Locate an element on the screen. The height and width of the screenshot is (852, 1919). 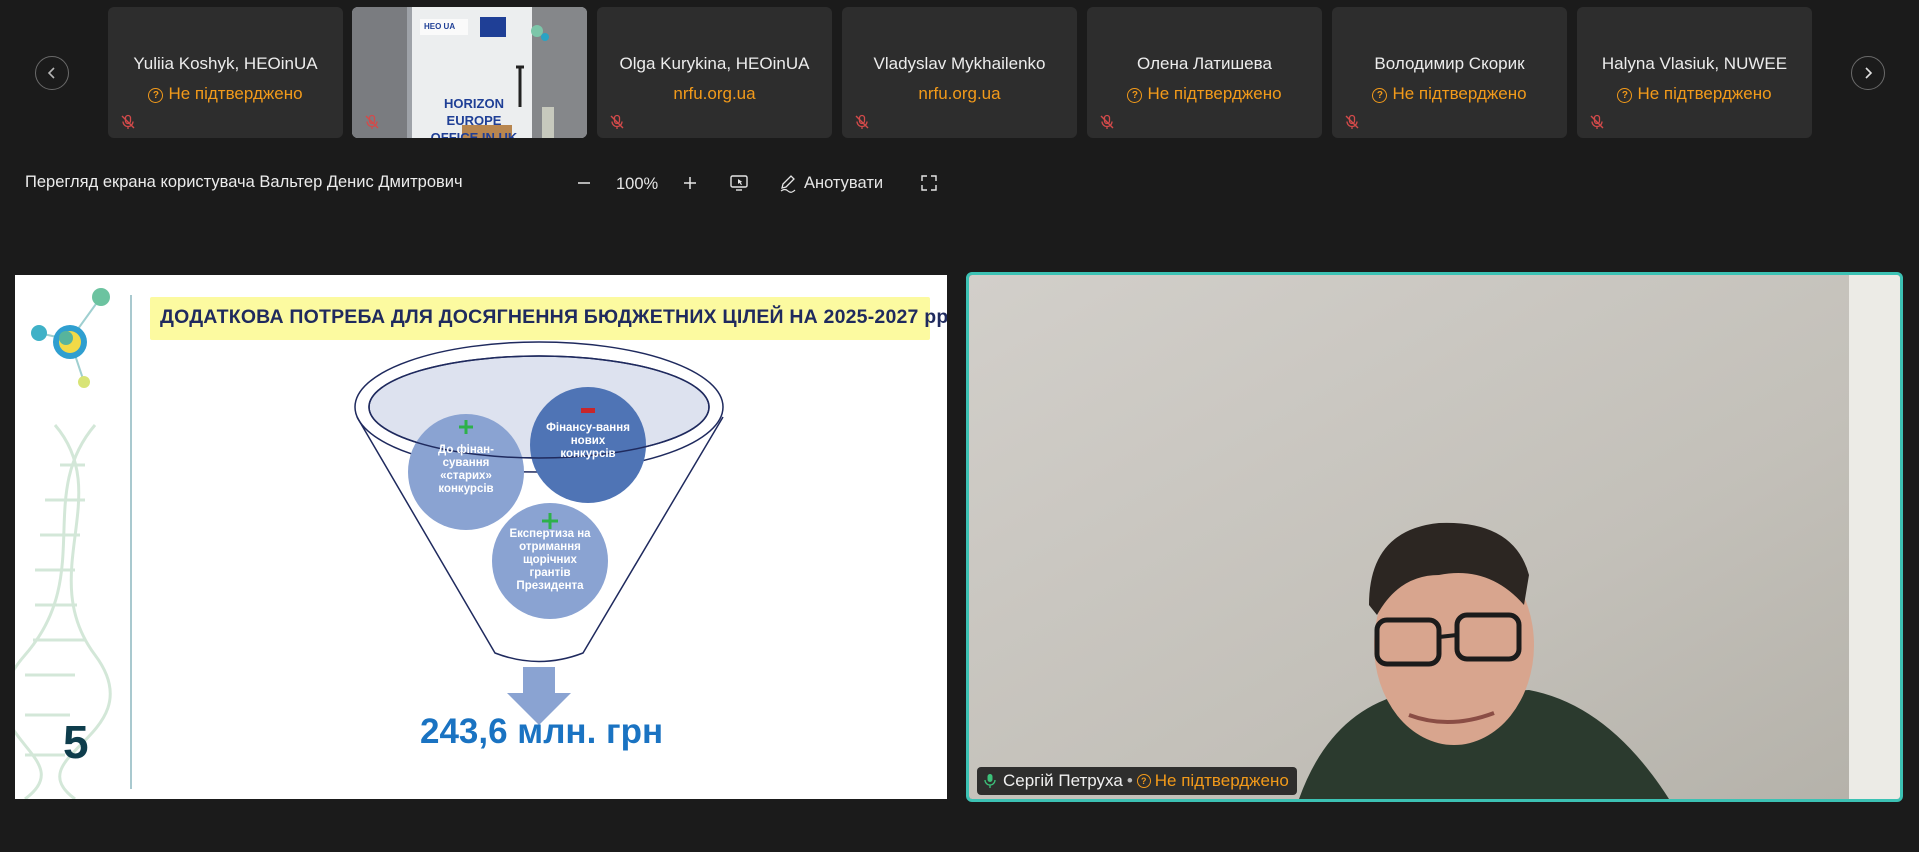
participant-name: Vladyslav Mykhailenko is located at coordinates (959, 63).